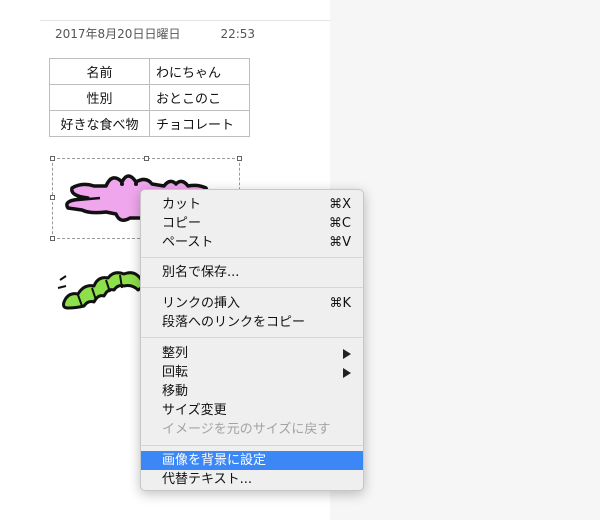 The width and height of the screenshot is (600, 520). Describe the element at coordinates (99, 123) in the screenshot. I see `table-key: 好きな食べ物` at that location.